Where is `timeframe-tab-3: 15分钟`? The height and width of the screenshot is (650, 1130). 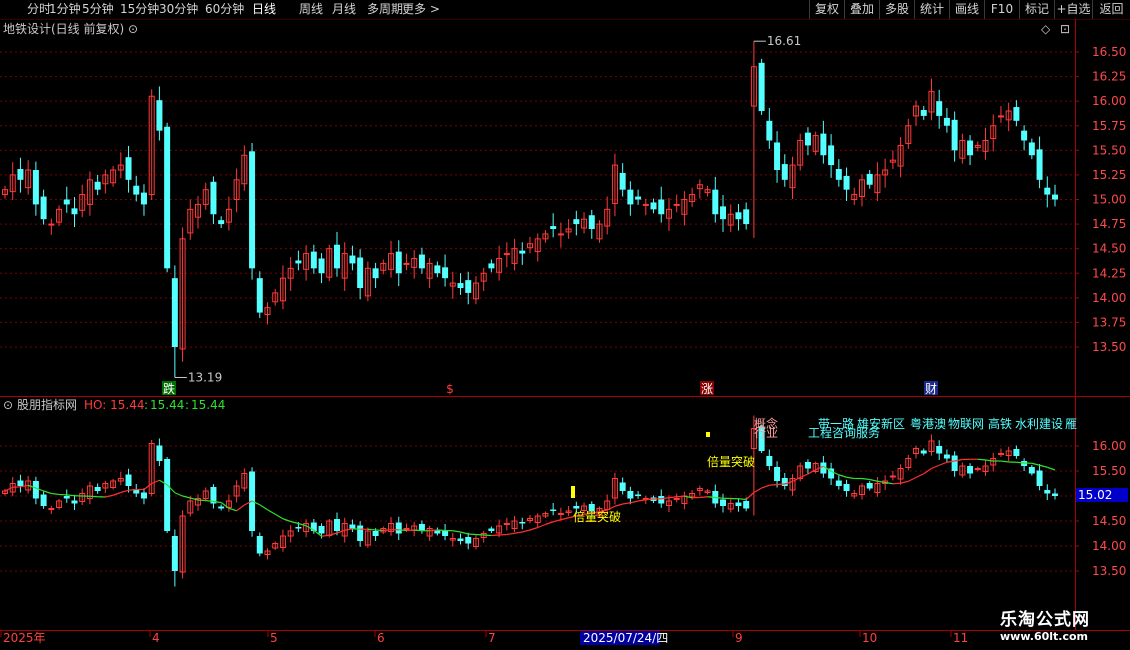 timeframe-tab-3: 15分钟 is located at coordinates (139, 9).